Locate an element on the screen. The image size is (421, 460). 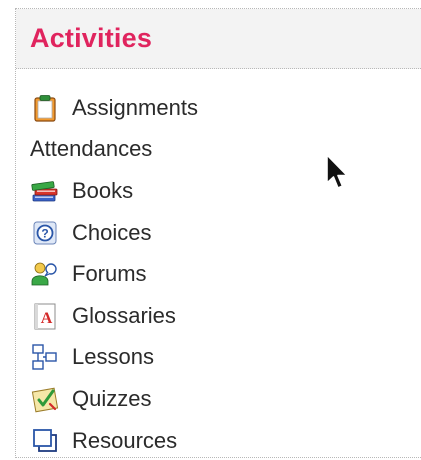
mouse-cursor-icon is located at coordinates (337, 171).